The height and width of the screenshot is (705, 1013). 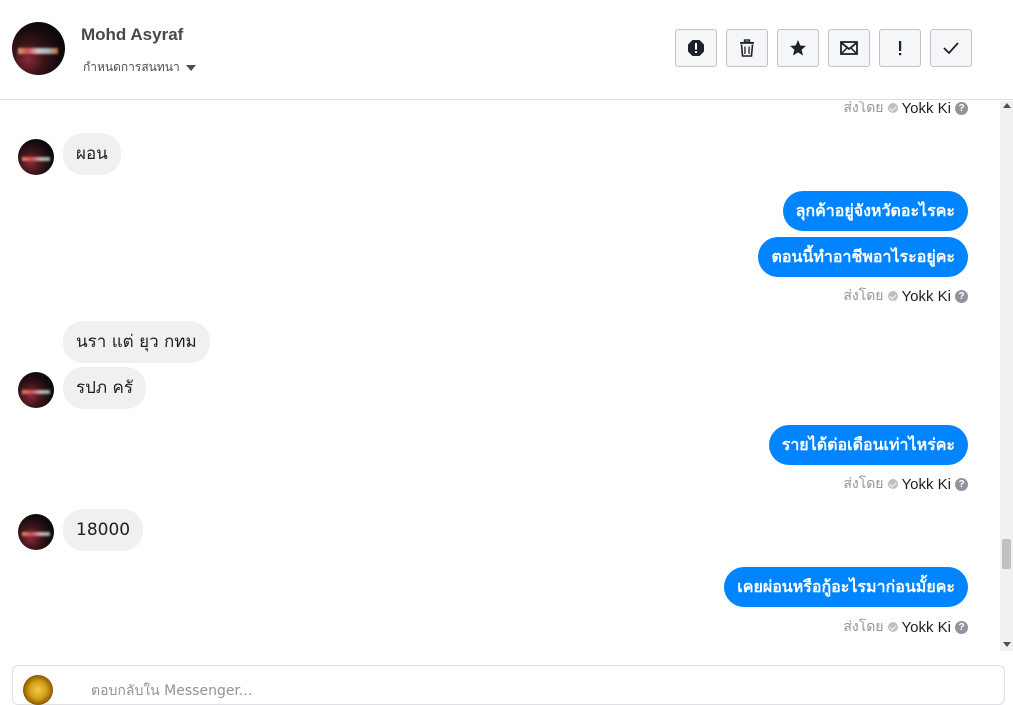 What do you see at coordinates (136, 342) in the screenshot?
I see `message-bubble-incoming: นรา แต่ ยุว กทม` at bounding box center [136, 342].